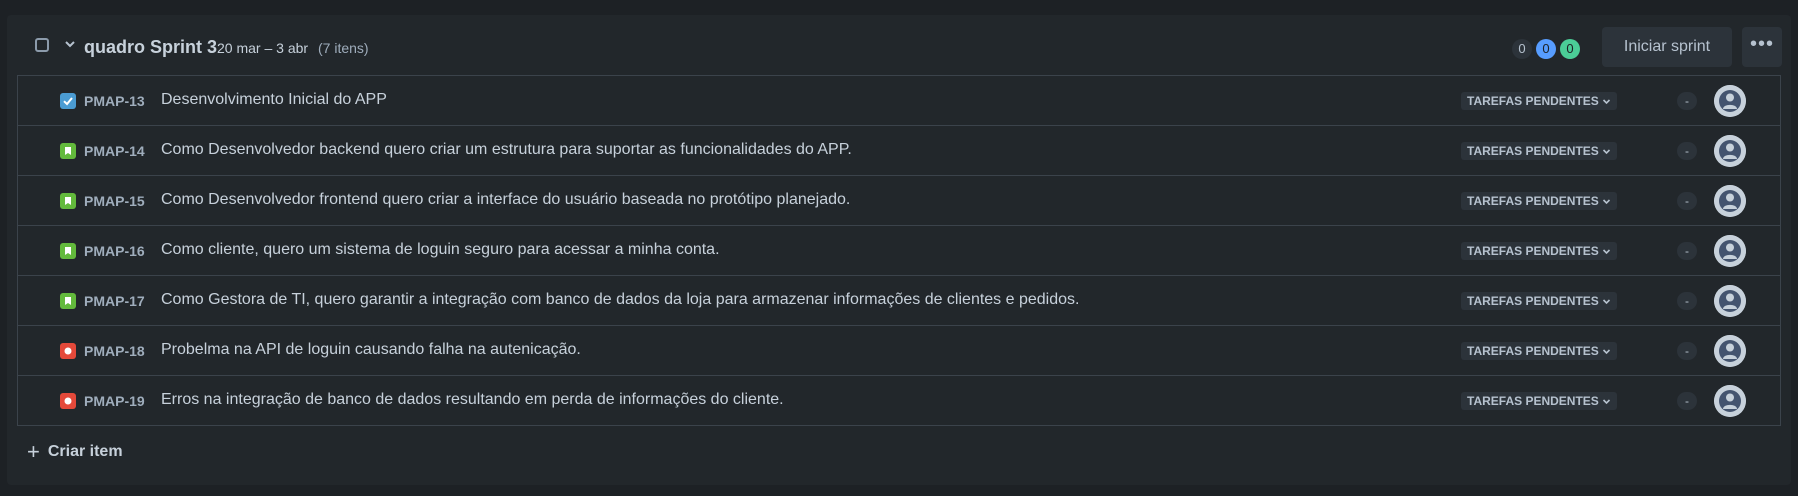 The image size is (1798, 496). I want to click on todo-count-badge: 0, so click(1522, 49).